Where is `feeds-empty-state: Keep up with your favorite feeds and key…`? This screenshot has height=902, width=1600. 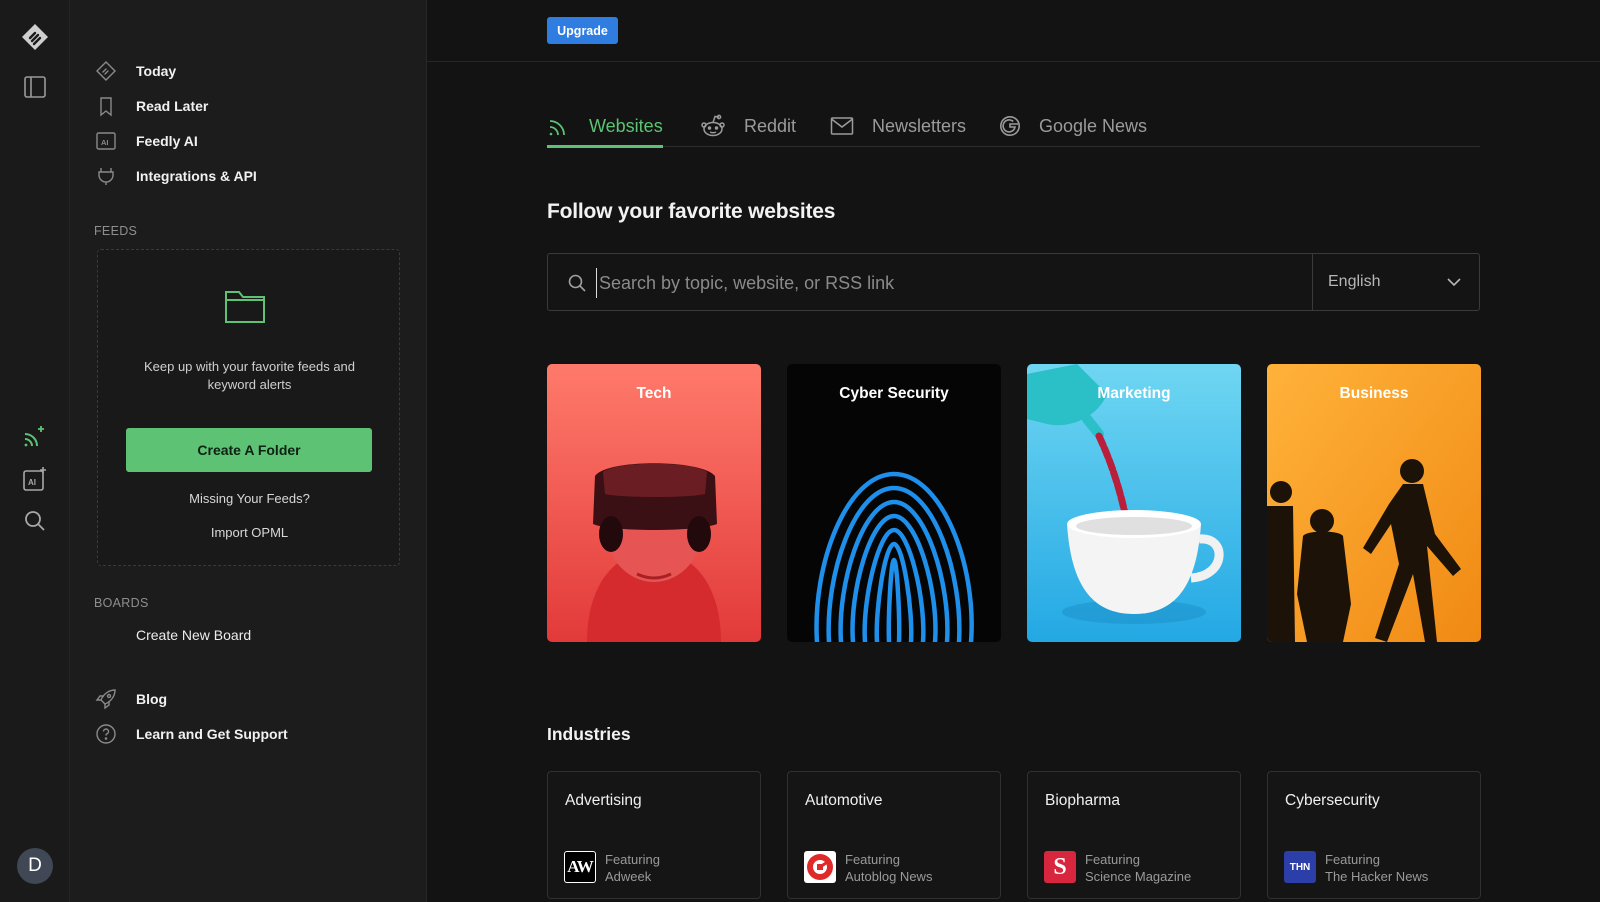
feeds-empty-state: Keep up with your favorite feeds and key… is located at coordinates (248, 407).